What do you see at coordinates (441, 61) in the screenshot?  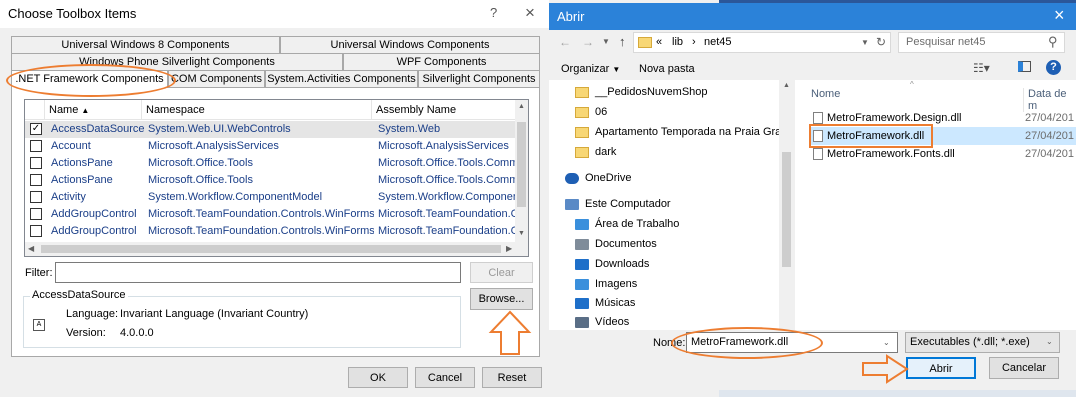 I see `tab-wpf: WPF Components` at bounding box center [441, 61].